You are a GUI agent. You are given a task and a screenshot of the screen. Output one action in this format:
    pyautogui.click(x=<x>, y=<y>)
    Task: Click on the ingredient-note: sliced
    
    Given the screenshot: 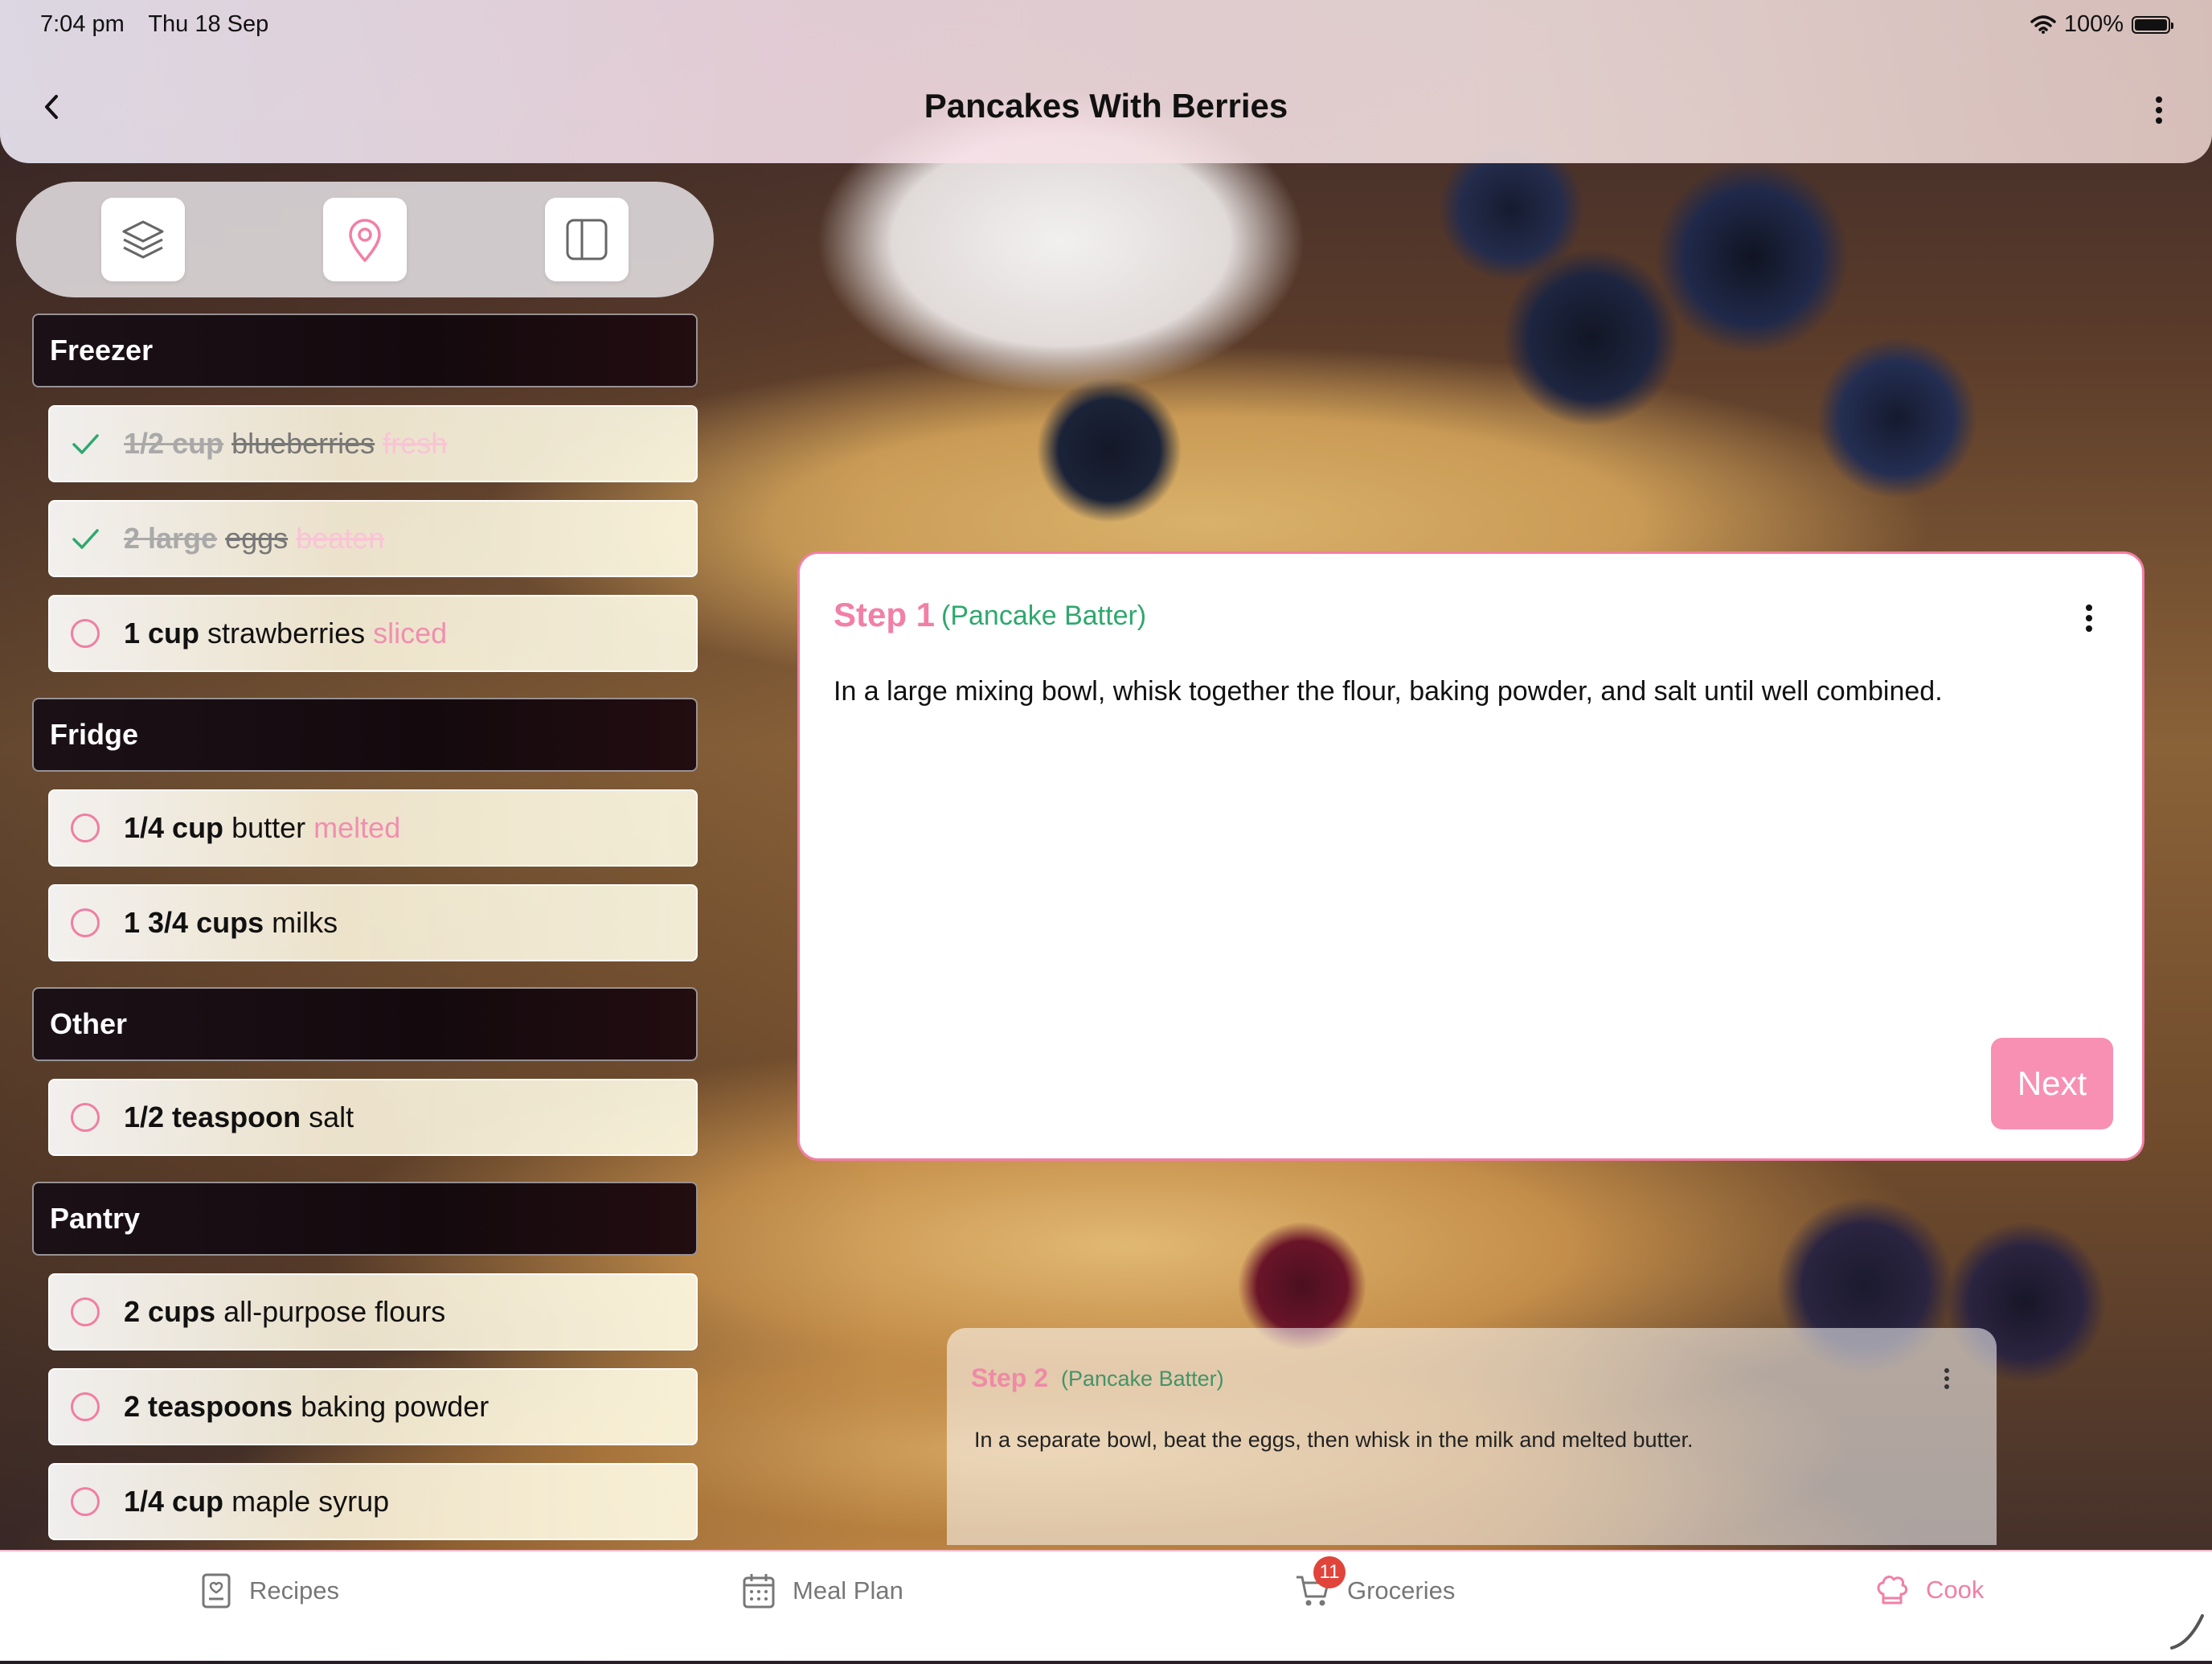 What is the action you would take?
    pyautogui.click(x=410, y=633)
    